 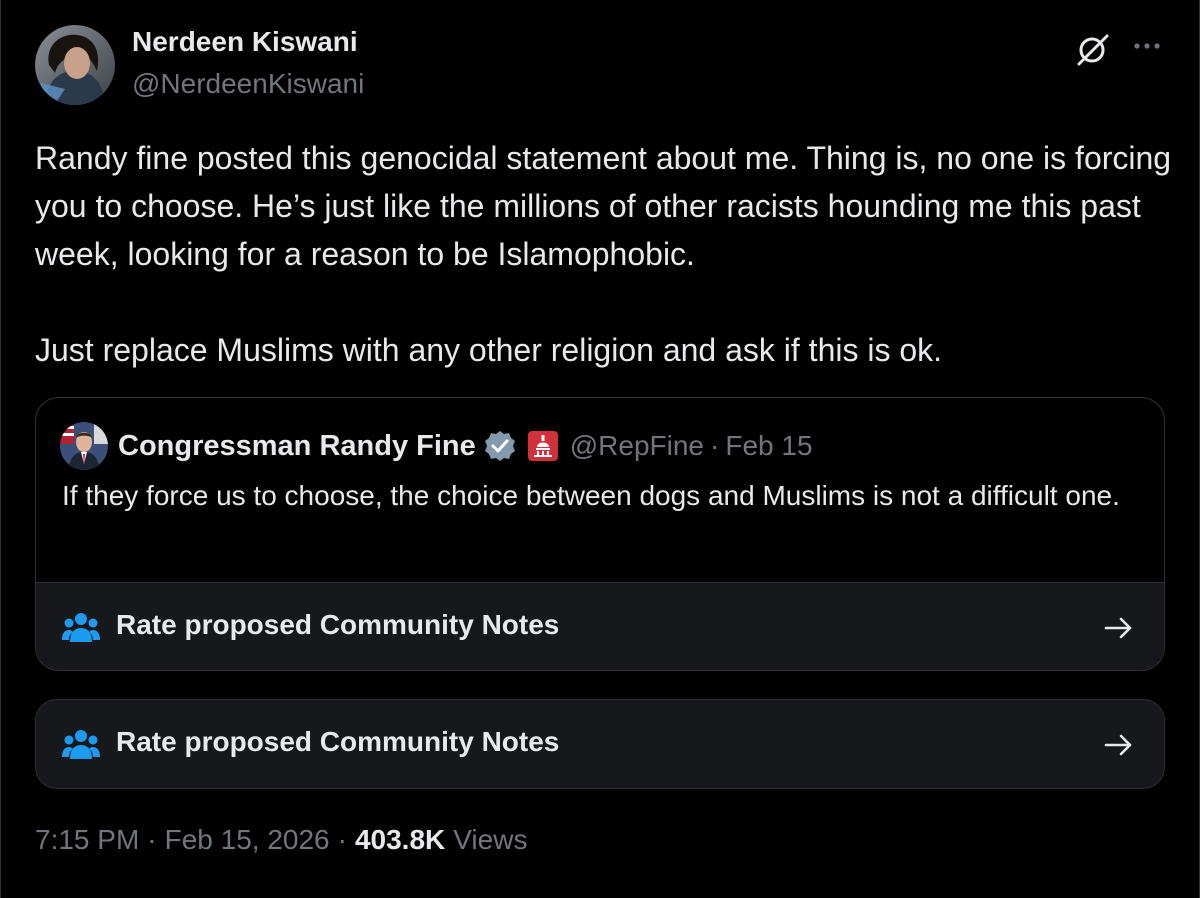 I want to click on post-time: 7:15 PM, so click(x=87, y=840).